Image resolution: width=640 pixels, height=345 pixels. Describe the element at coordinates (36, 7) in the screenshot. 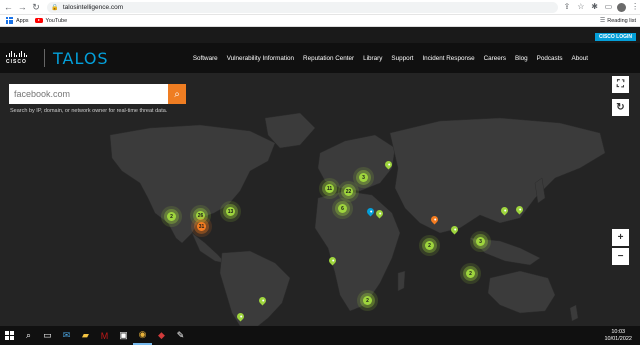

I see `reload-icon: ↻` at that location.